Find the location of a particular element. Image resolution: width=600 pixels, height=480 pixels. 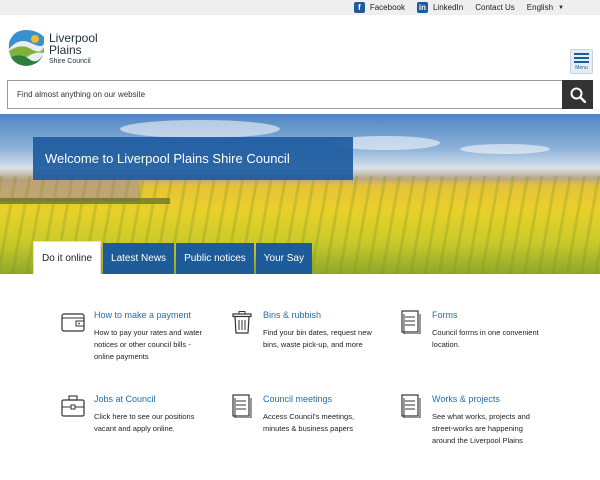

bin-icon is located at coordinates (242, 322).